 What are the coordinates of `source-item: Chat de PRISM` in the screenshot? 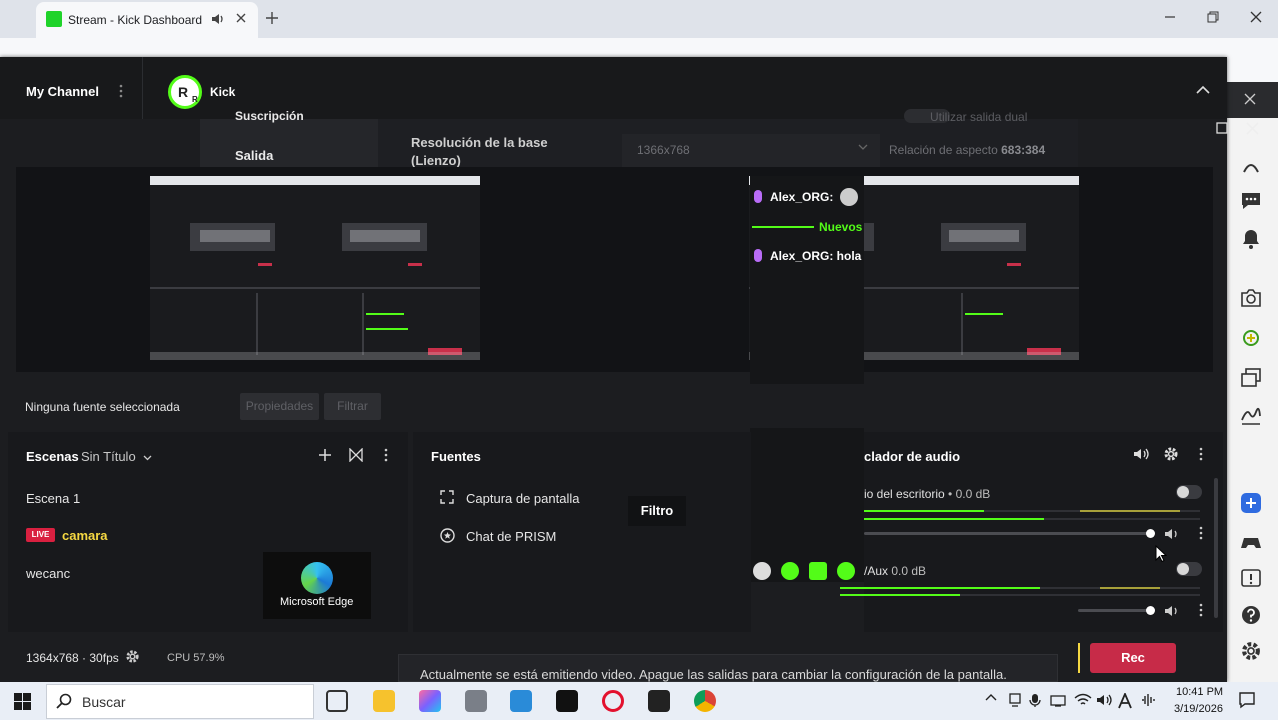 It's located at (511, 536).